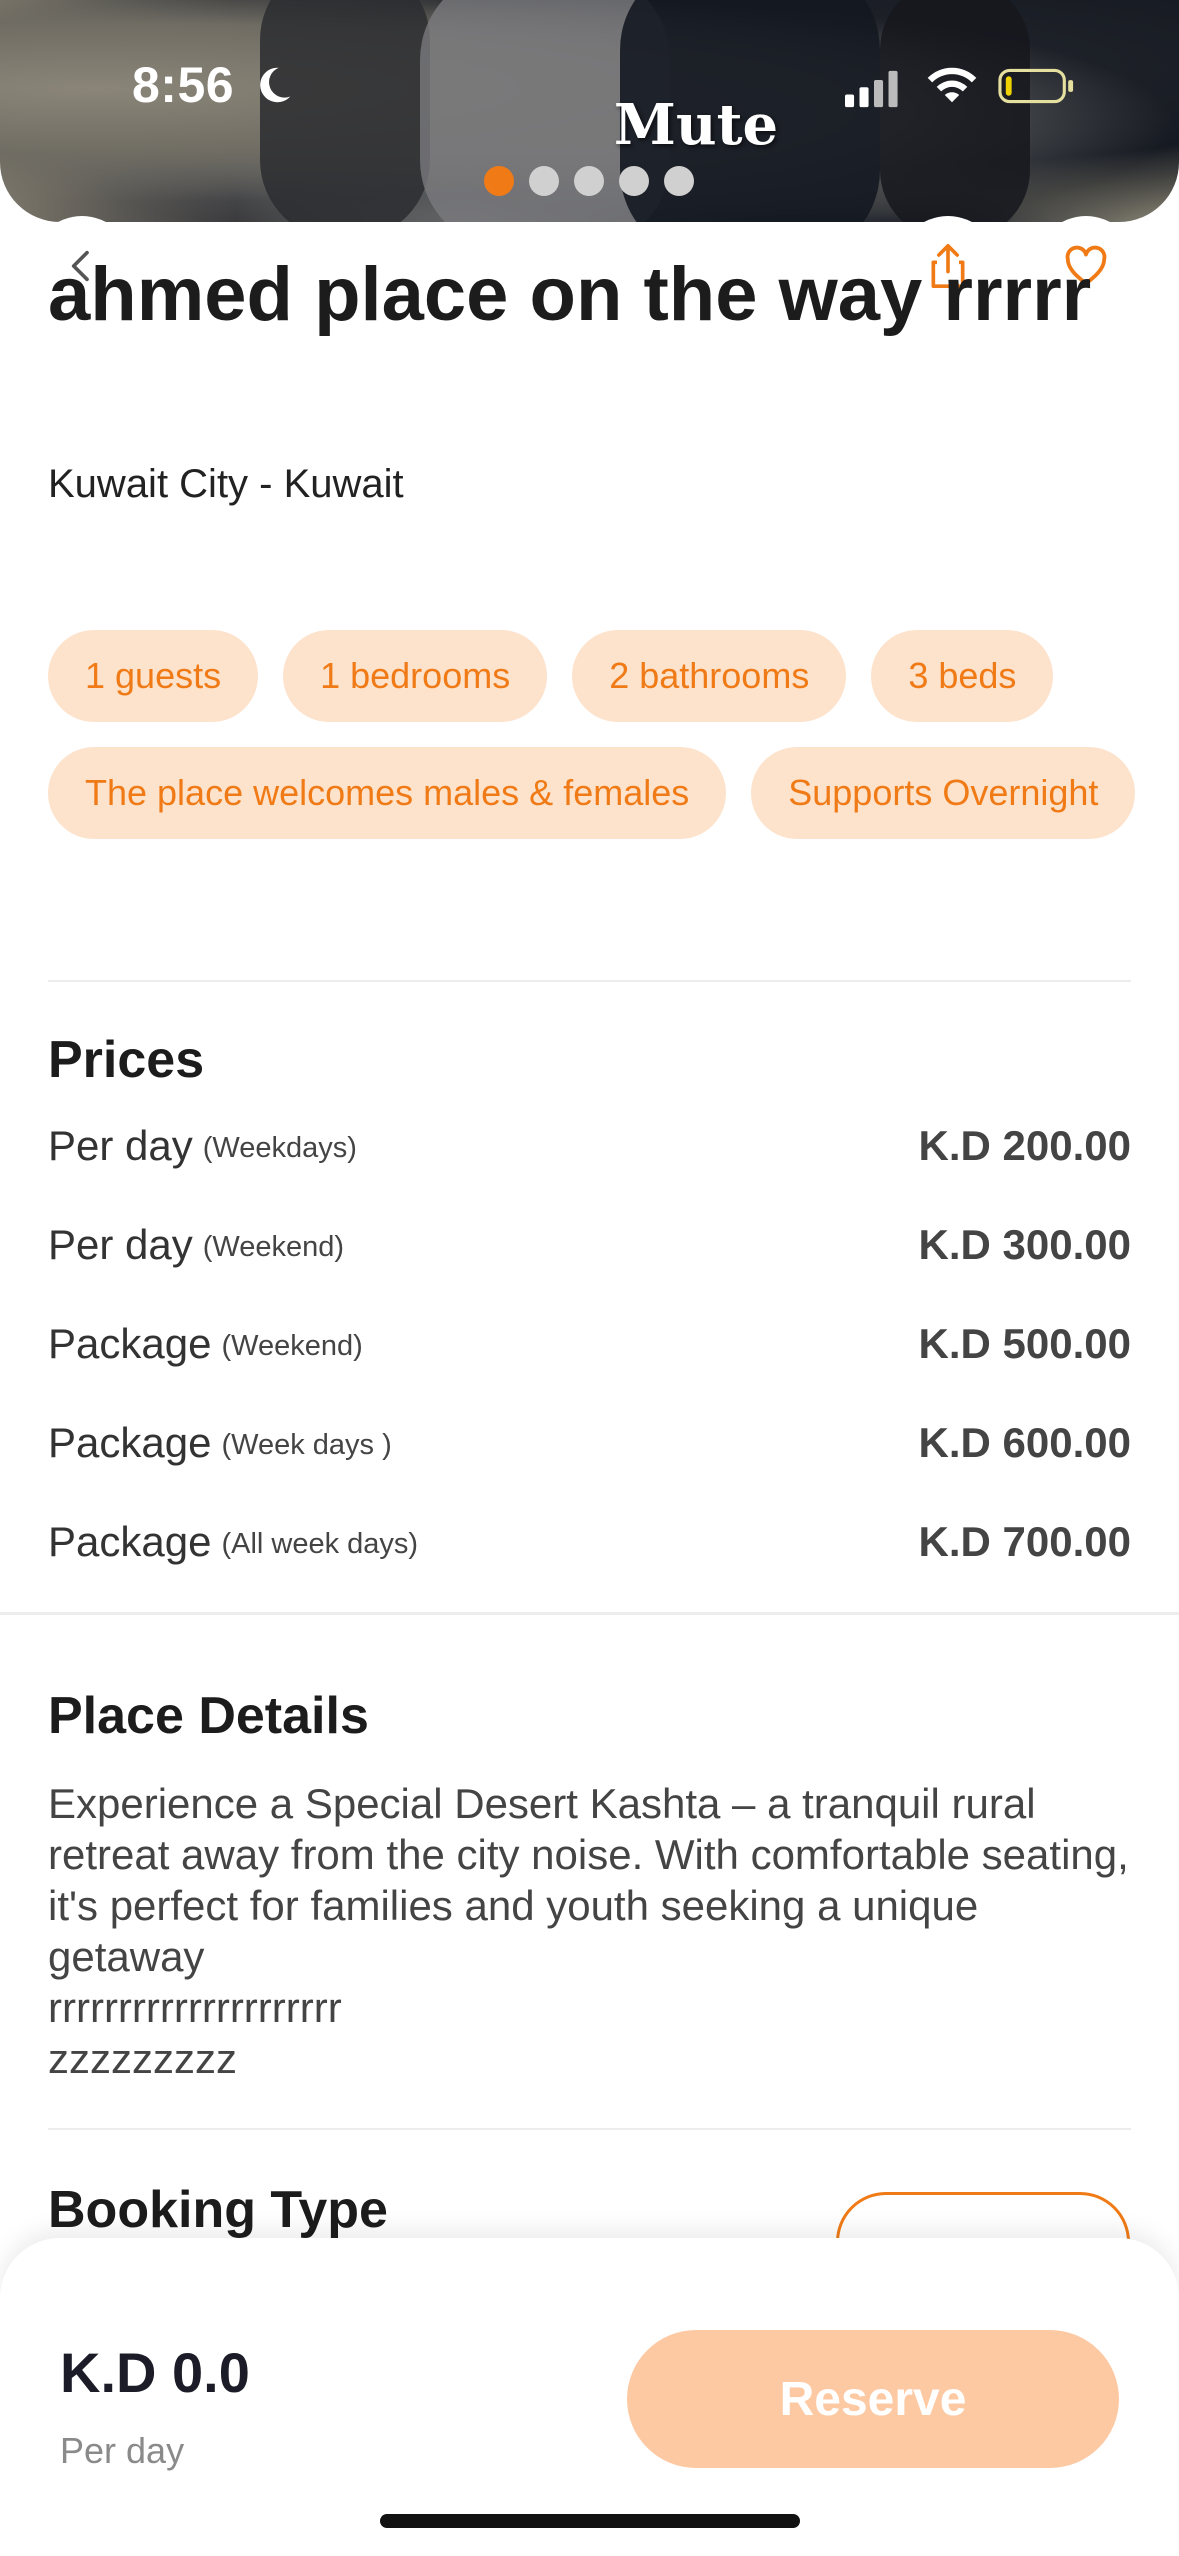 The image size is (1179, 2556). Describe the element at coordinates (218, 2210) in the screenshot. I see `booking-type-title: Booking Type` at that location.